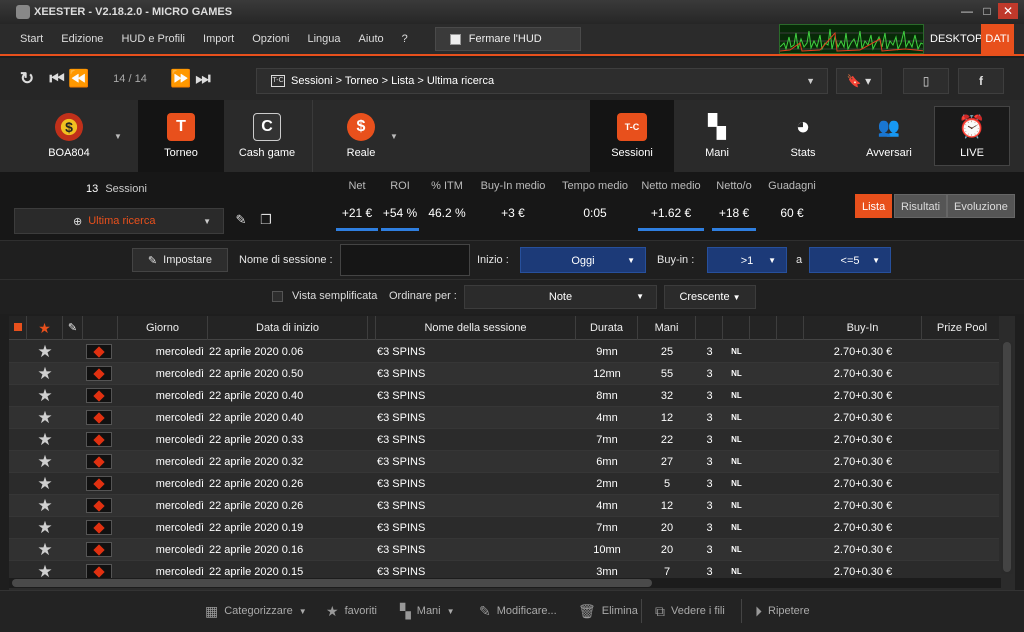 The image size is (1024, 632). I want to click on edit-pencil-icon: ✎, so click(241, 221).